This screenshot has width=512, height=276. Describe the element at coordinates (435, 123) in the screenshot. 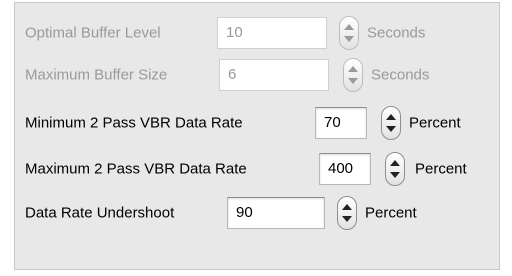

I see `minimum-2pass-vbr-unit: Percent` at that location.